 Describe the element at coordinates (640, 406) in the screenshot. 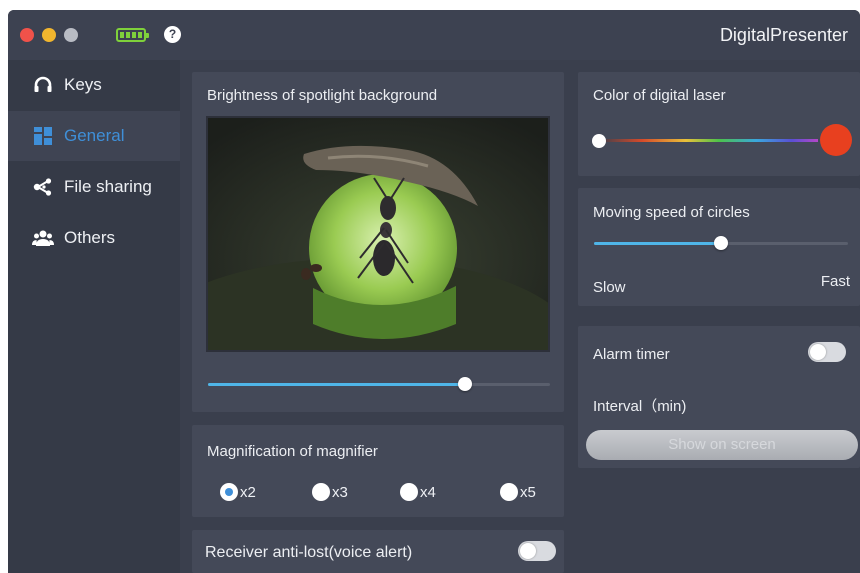

I see `interval-label: Interval（min)` at that location.